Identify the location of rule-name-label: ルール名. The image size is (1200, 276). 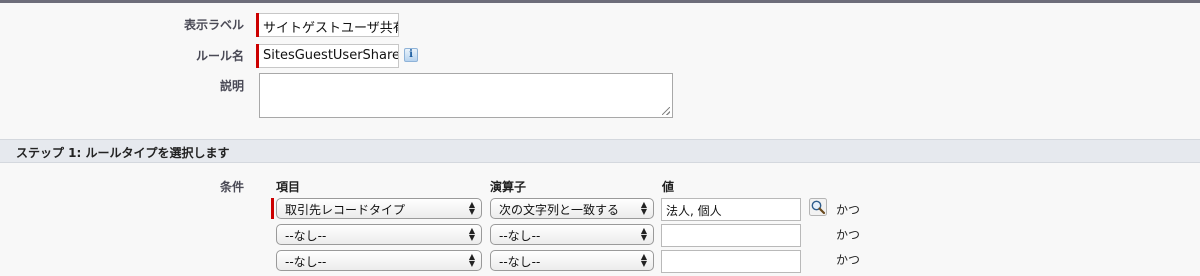
(219, 56).